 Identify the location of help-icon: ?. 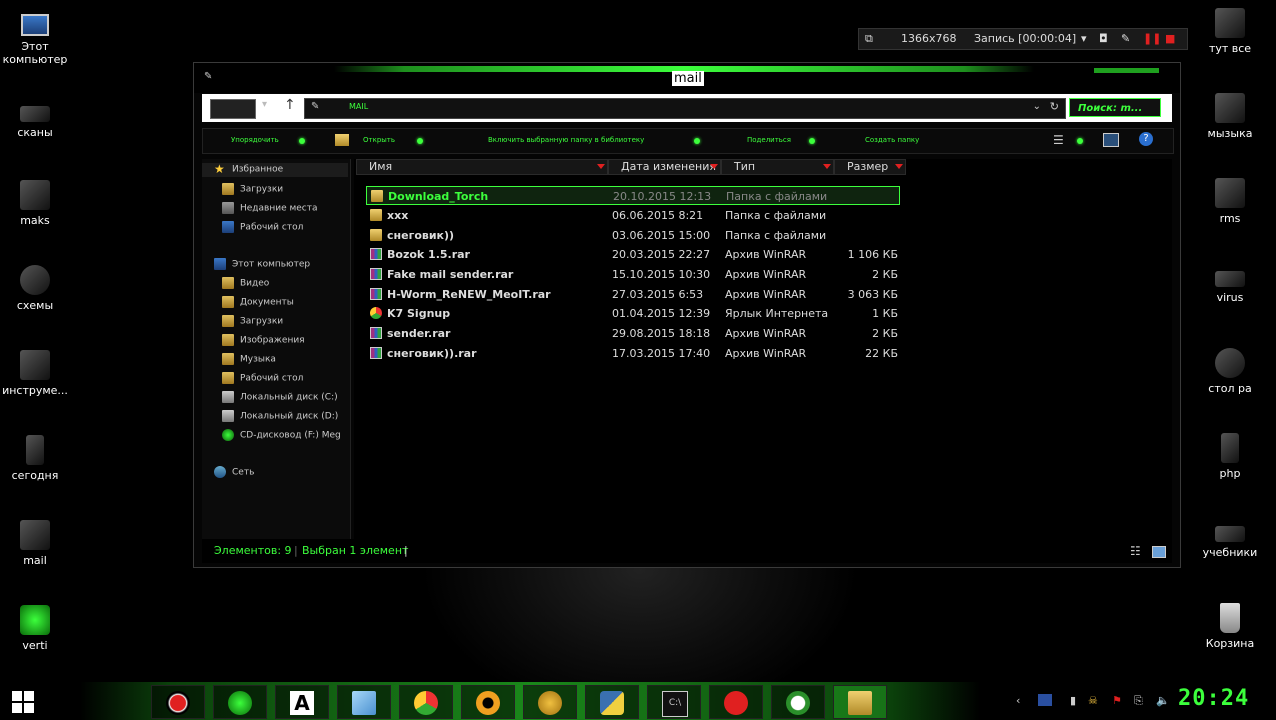
(1146, 139).